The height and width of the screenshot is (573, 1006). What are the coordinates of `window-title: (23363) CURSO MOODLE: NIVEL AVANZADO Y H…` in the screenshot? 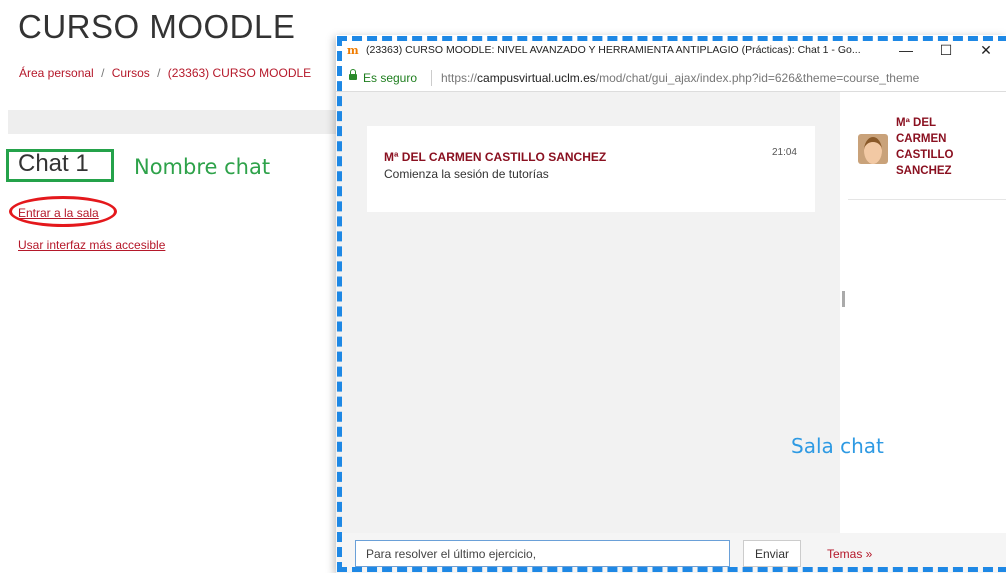 It's located at (613, 50).